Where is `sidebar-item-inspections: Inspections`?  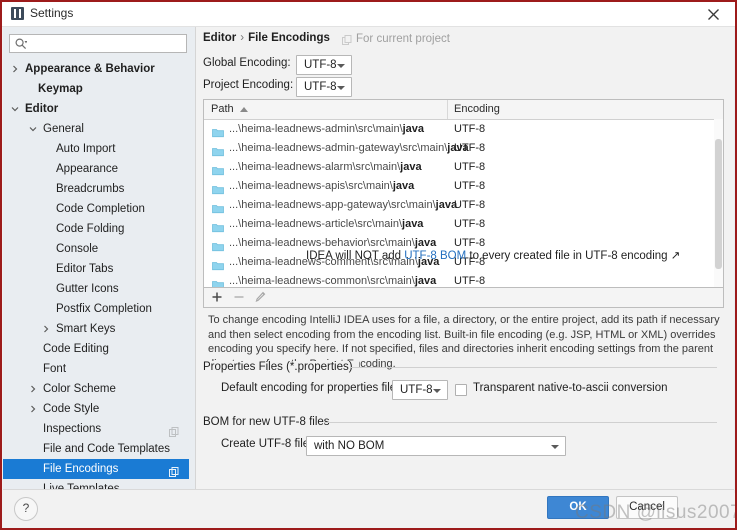
sidebar-item-inspections: Inspections is located at coordinates (96, 429).